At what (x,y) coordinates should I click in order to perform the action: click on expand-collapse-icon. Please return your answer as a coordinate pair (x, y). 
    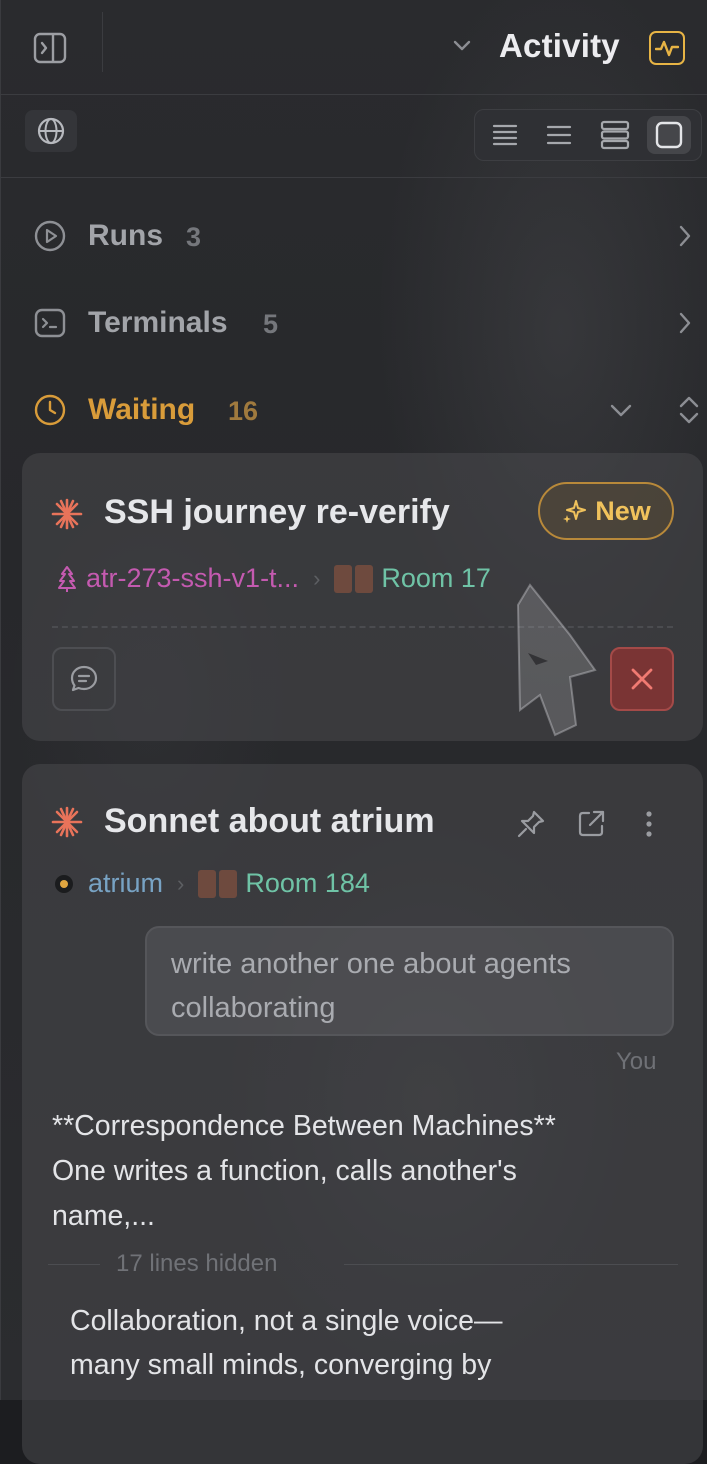
    Looking at the image, I should click on (689, 410).